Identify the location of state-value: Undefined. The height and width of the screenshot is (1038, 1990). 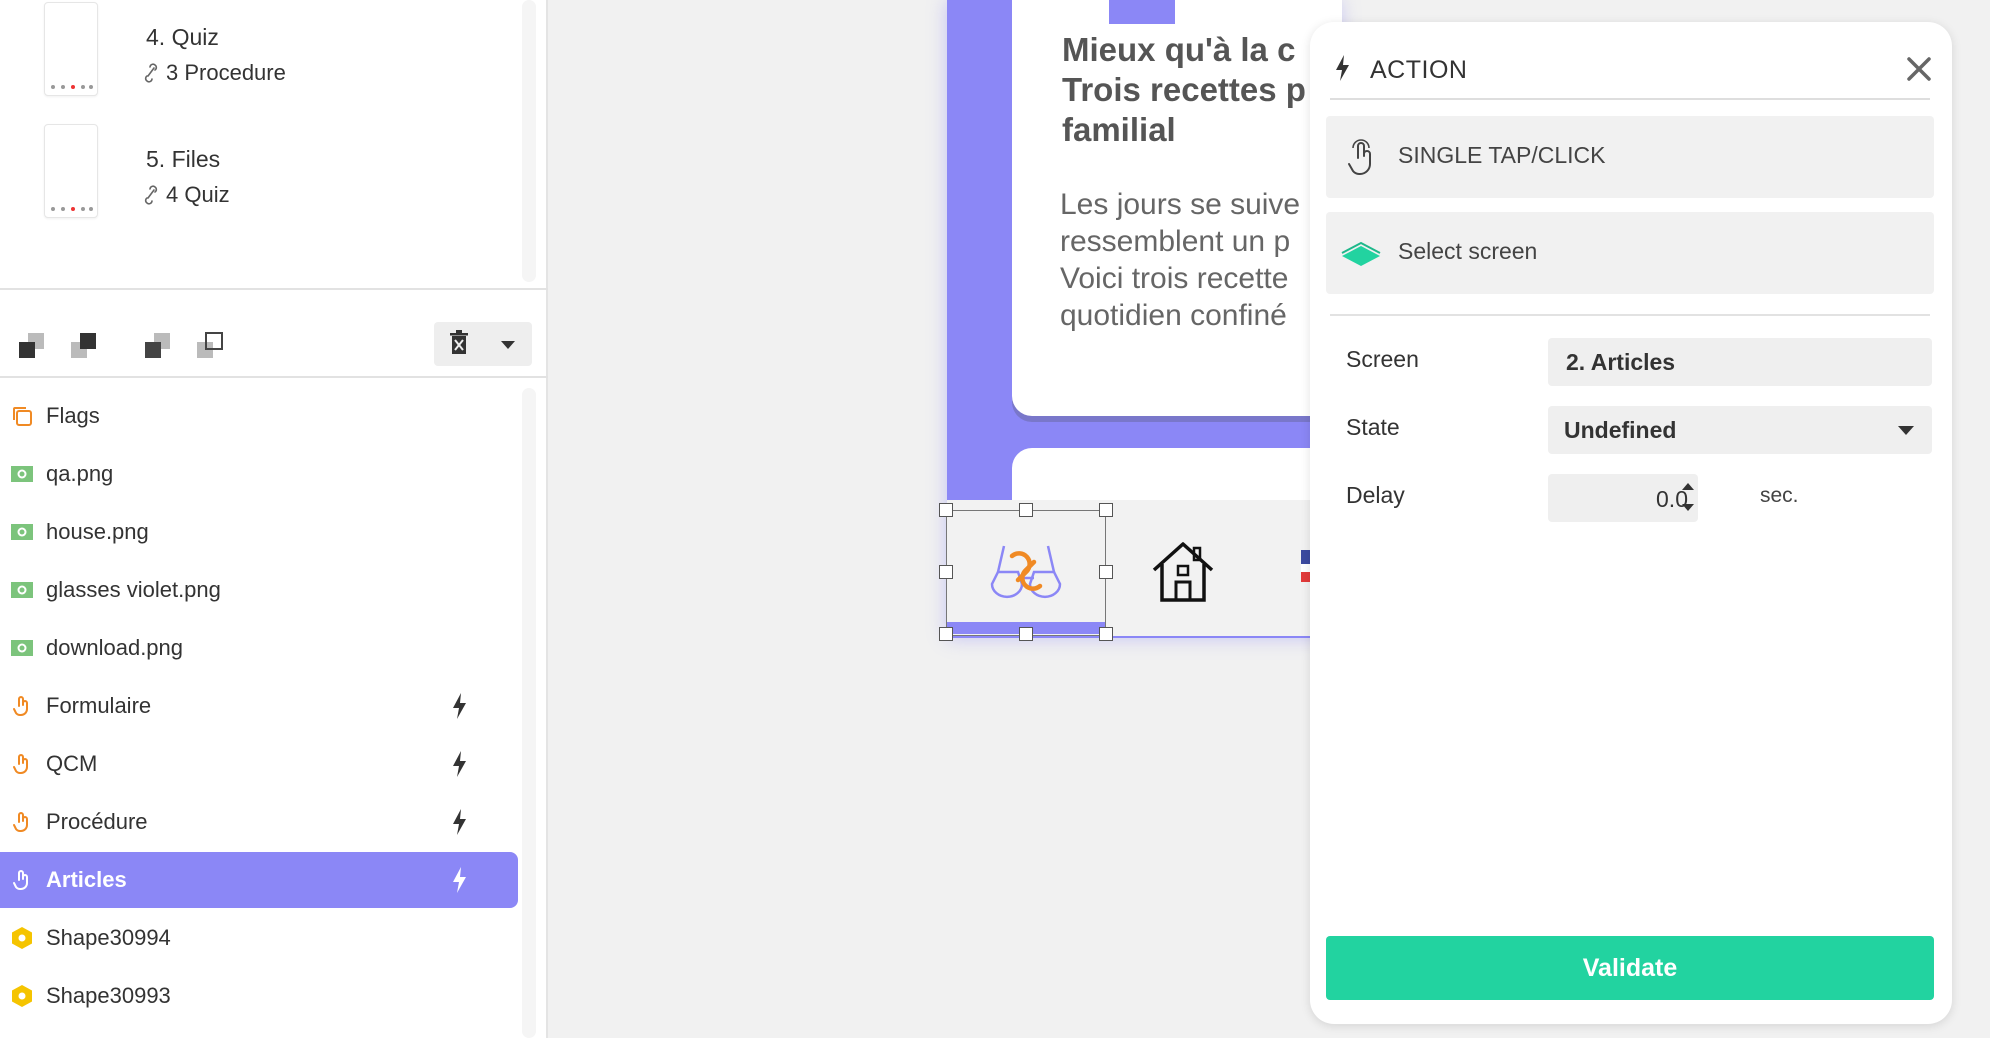
(1620, 430).